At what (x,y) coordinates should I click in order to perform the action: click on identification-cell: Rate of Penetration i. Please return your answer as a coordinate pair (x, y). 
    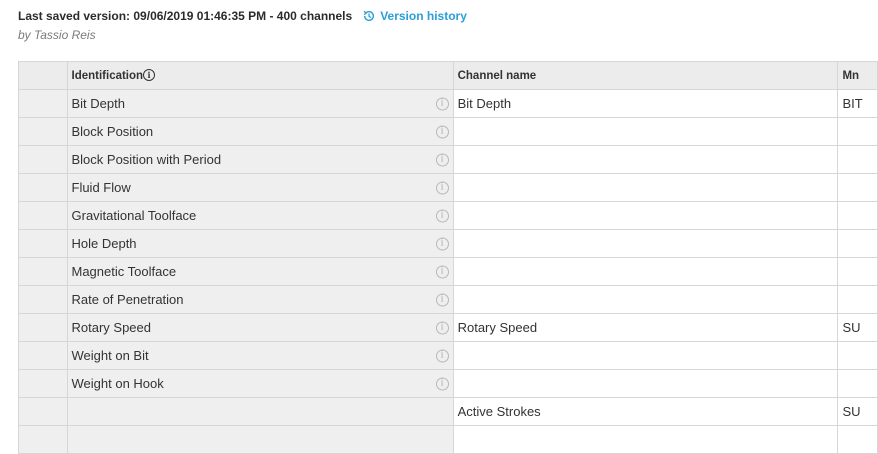
    Looking at the image, I should click on (260, 299).